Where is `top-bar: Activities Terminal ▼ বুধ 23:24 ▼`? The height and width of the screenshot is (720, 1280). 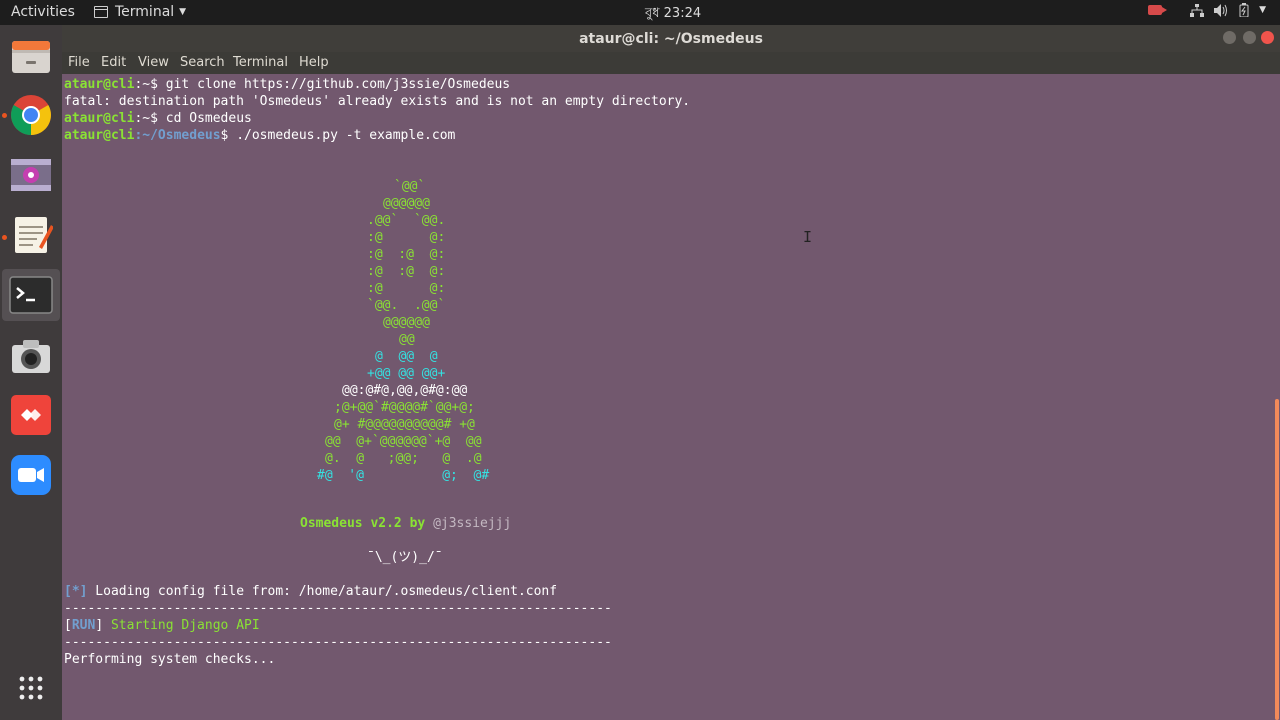 top-bar: Activities Terminal ▼ বুধ 23:24 ▼ is located at coordinates (640, 12).